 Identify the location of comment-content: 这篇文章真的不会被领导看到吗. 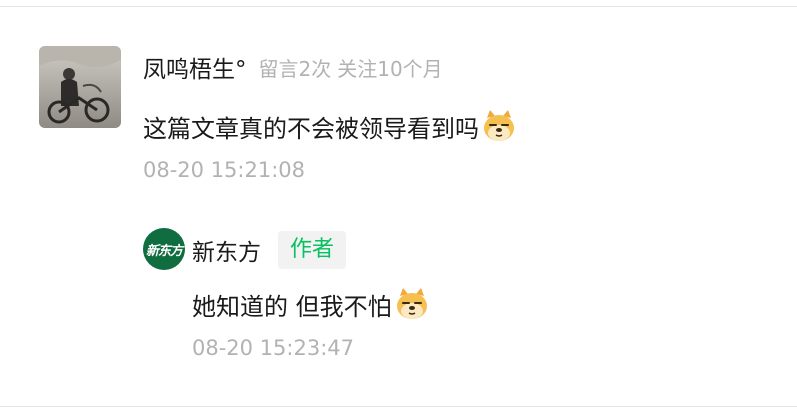
(330, 126).